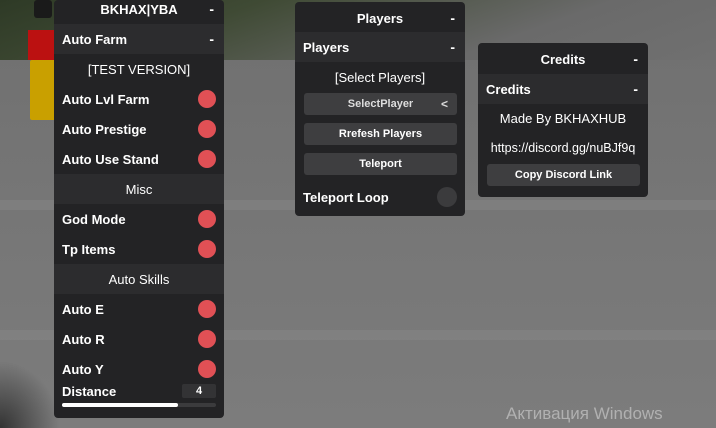  Describe the element at coordinates (110, 159) in the screenshot. I see `toggle-label: Auto Use Stand` at that location.